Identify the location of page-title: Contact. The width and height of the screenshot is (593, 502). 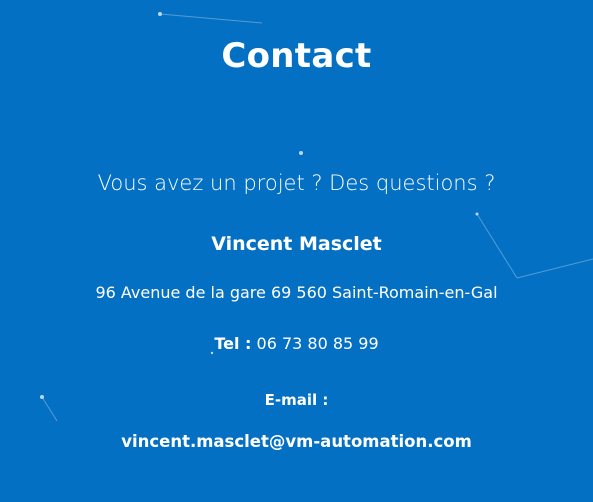
(296, 56).